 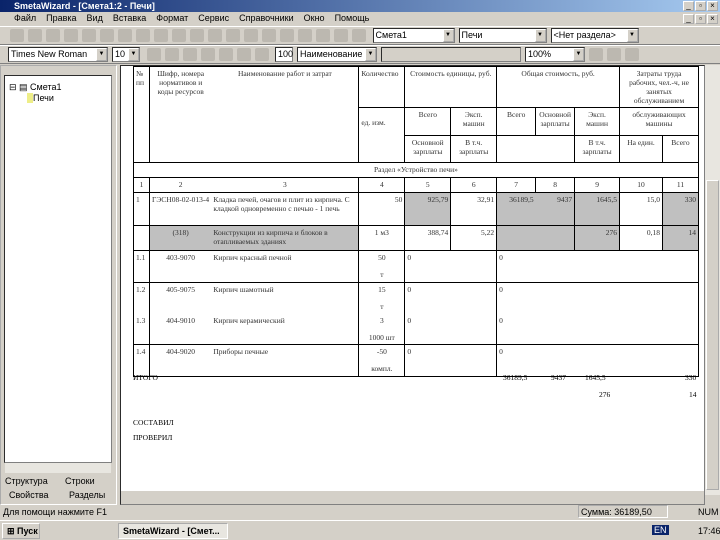 What do you see at coordinates (680, 149) in the screenshot?
I see `hdr-total: Всего` at bounding box center [680, 149].